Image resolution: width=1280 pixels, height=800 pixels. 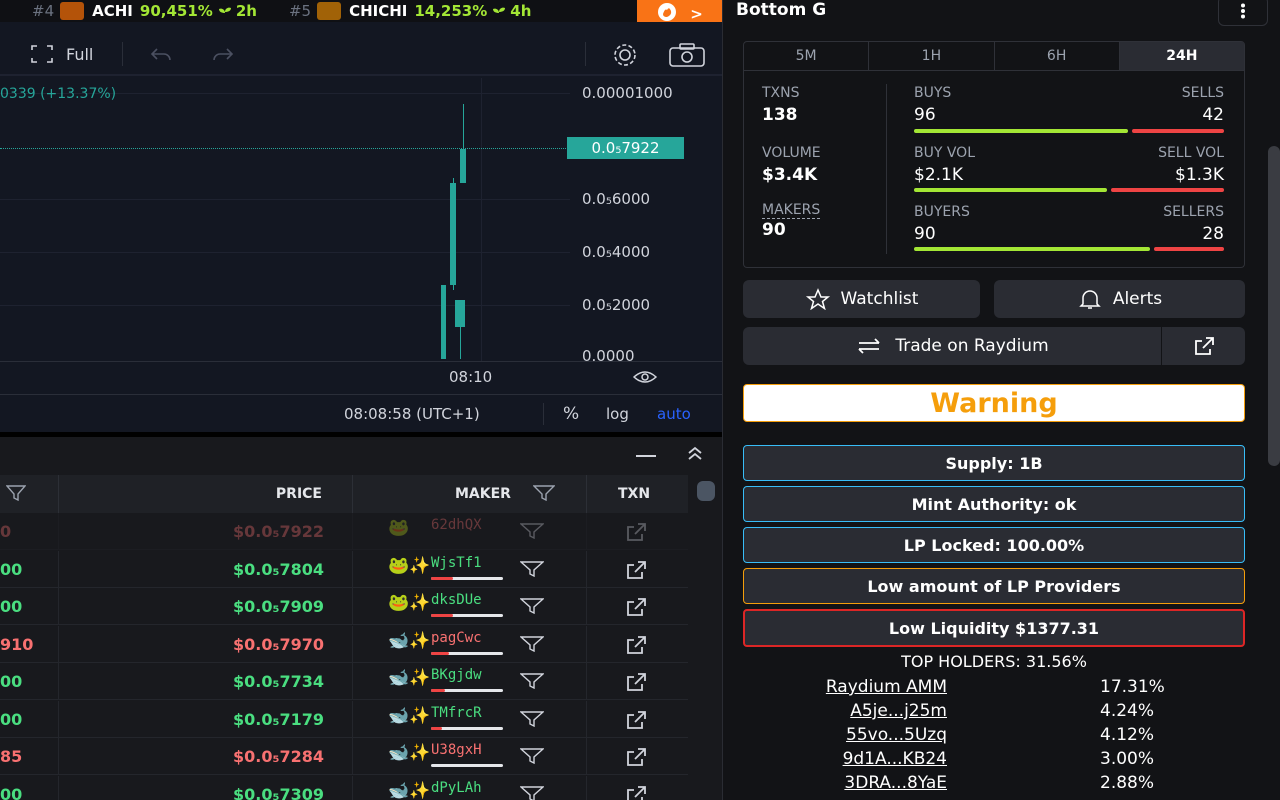 I want to click on undo-icon, so click(x=160, y=54).